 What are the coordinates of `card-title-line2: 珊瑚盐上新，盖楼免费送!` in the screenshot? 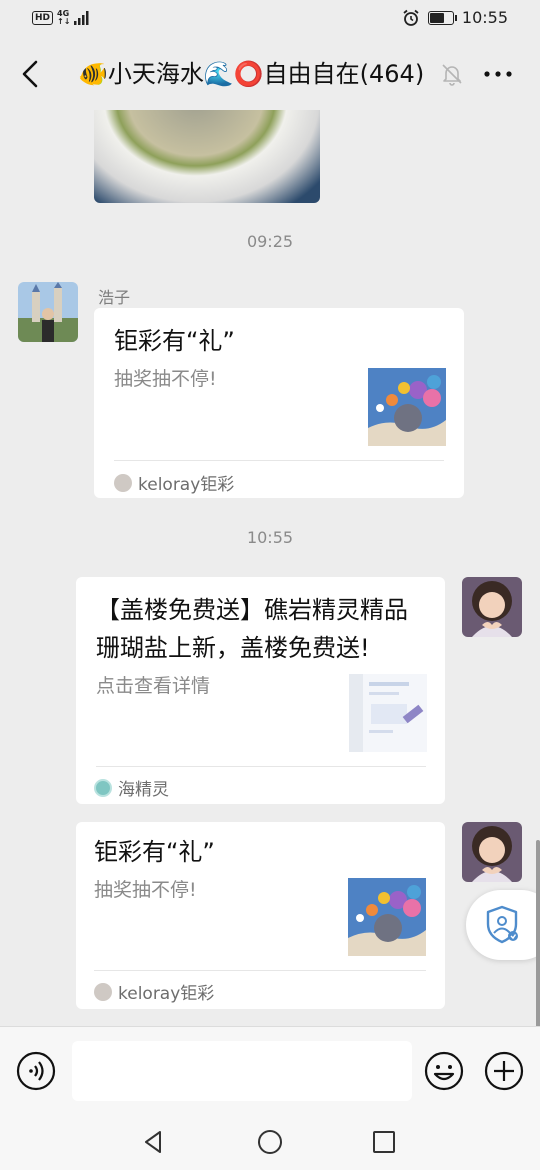 It's located at (233, 648).